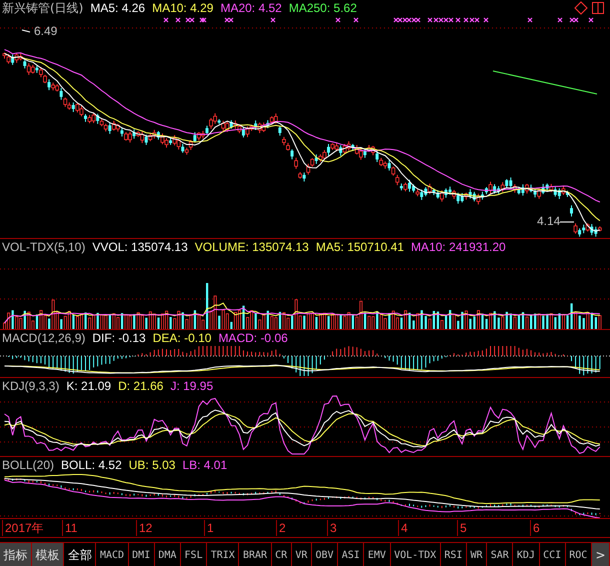 The image size is (610, 566). Describe the element at coordinates (26, 31) in the screenshot. I see `leader-line` at that location.